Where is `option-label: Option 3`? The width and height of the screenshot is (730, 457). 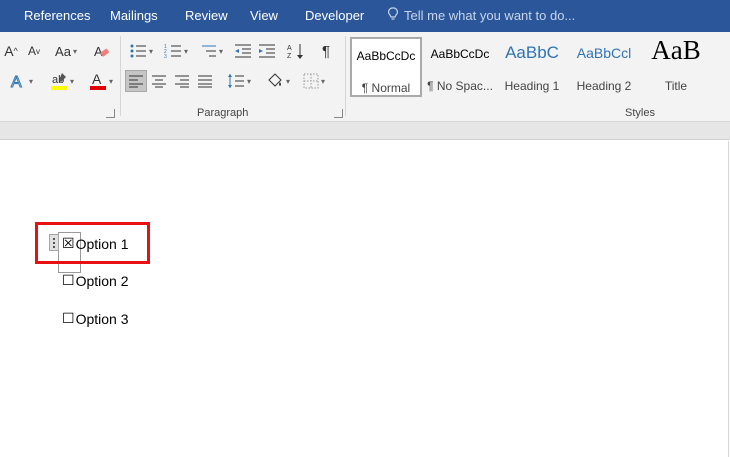 option-label: Option 3 is located at coordinates (102, 319).